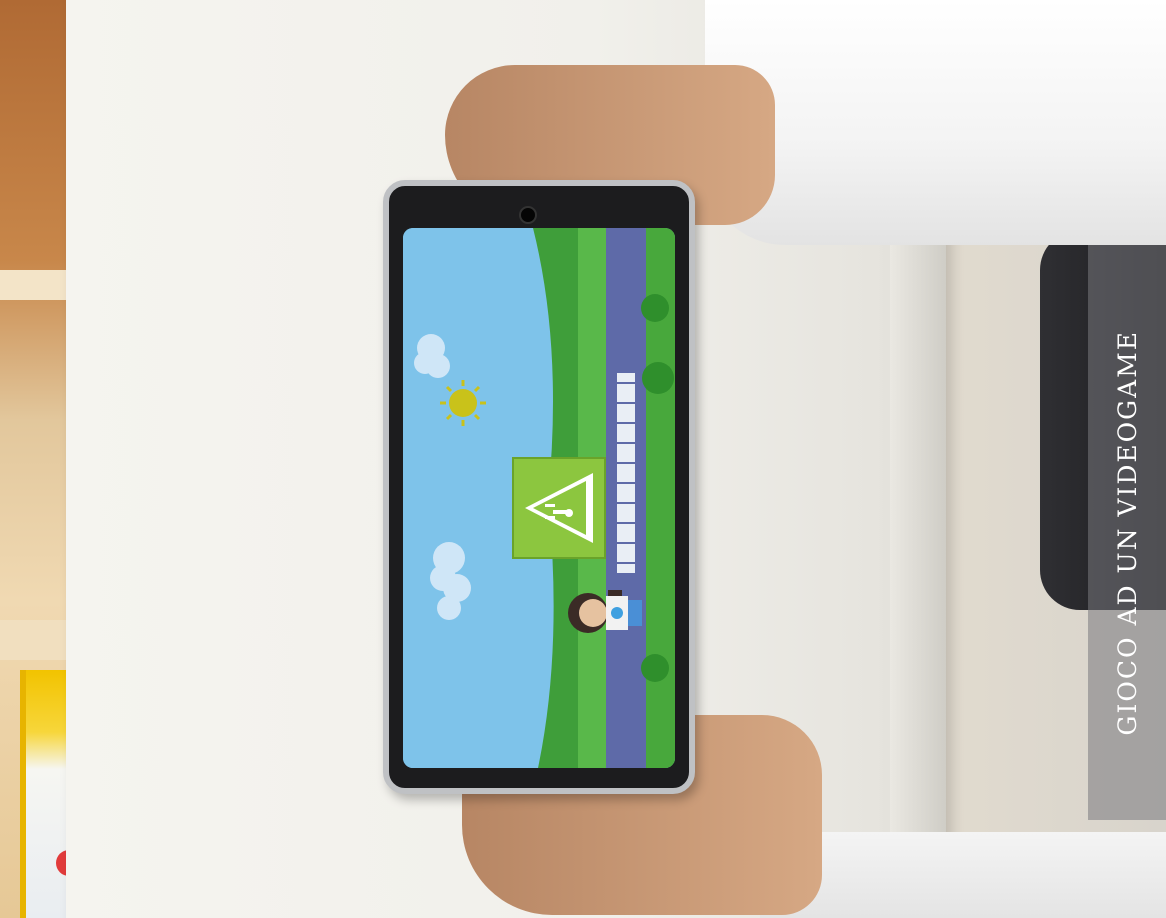 Image resolution: width=1166 pixels, height=918 pixels. What do you see at coordinates (528, 215) in the screenshot?
I see `front-camera` at bounding box center [528, 215].